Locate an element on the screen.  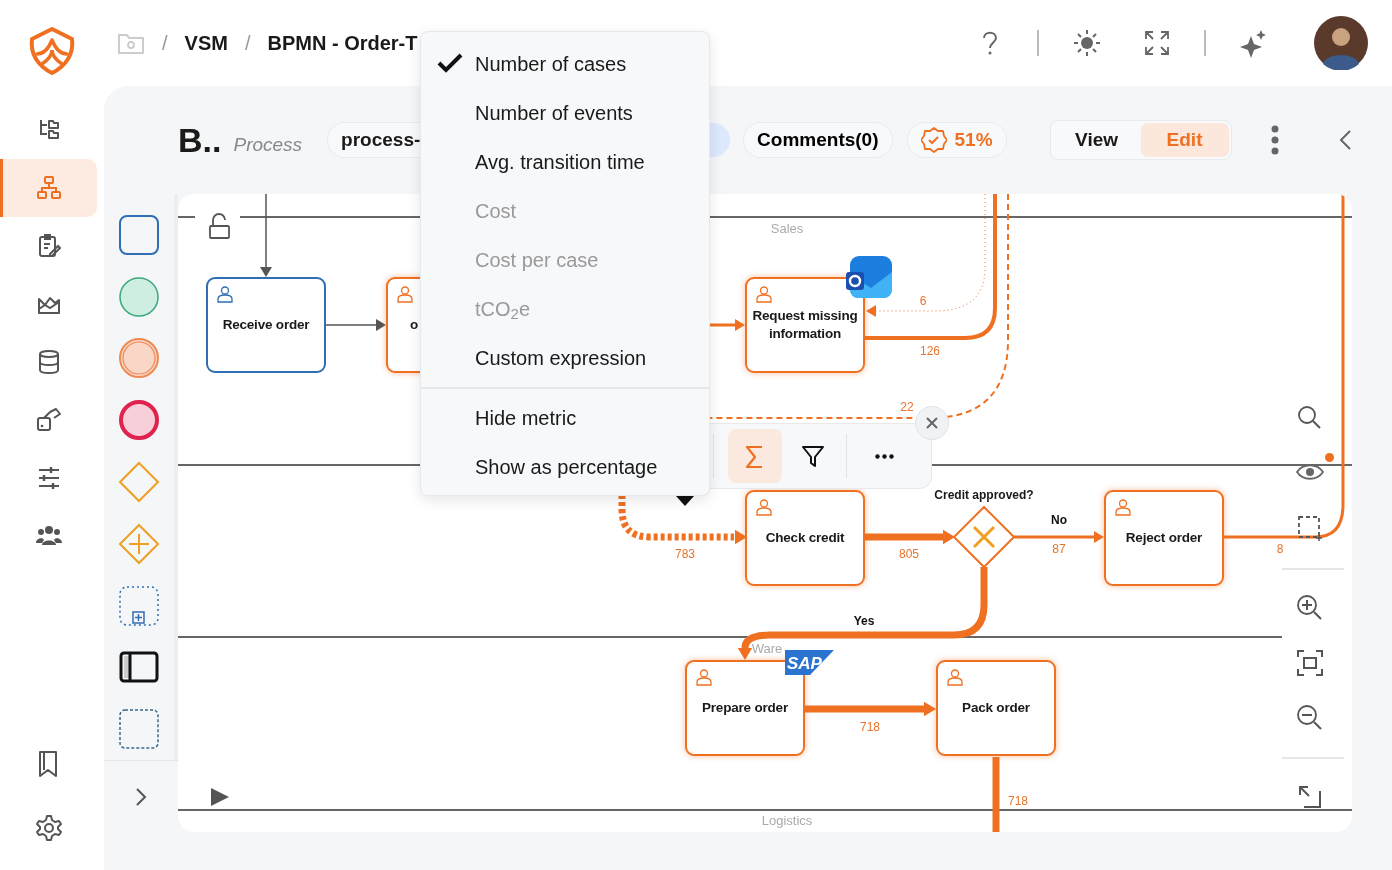
flow-count: 8 is located at coordinates (1280, 549).